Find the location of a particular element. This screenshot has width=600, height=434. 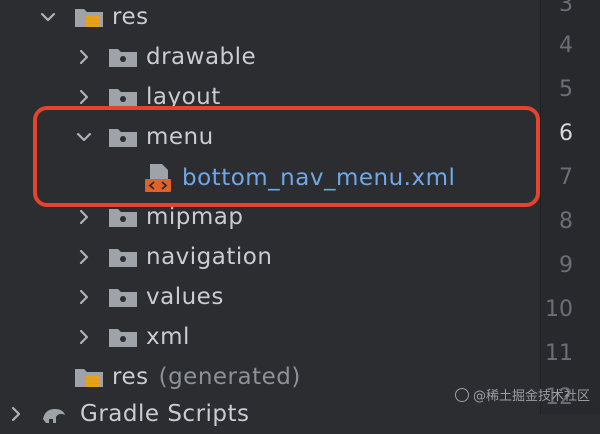

line-number: 8 is located at coordinates (566, 221).